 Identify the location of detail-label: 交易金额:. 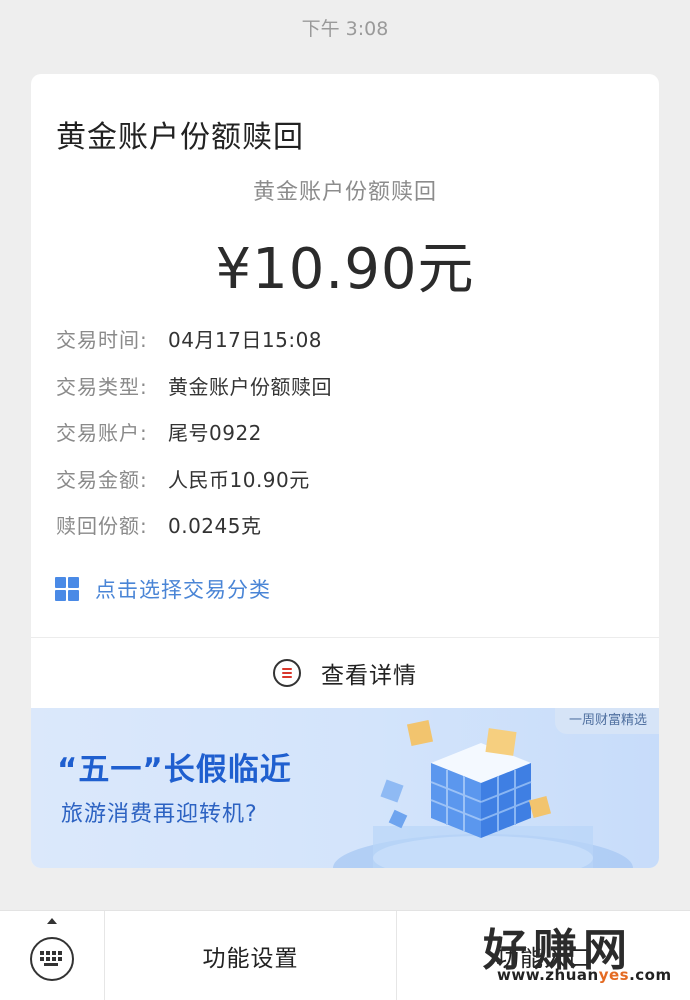
(102, 480).